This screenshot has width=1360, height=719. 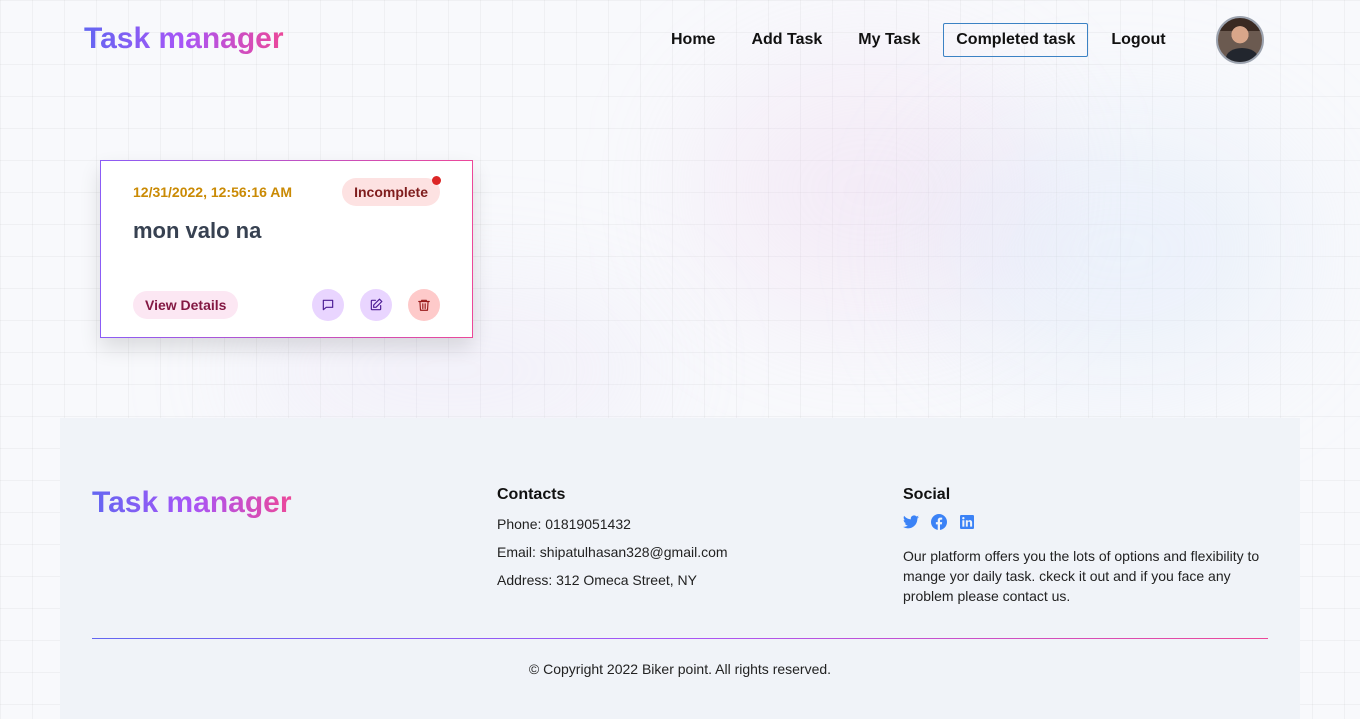 I want to click on twitter-link, so click(x=911, y=522).